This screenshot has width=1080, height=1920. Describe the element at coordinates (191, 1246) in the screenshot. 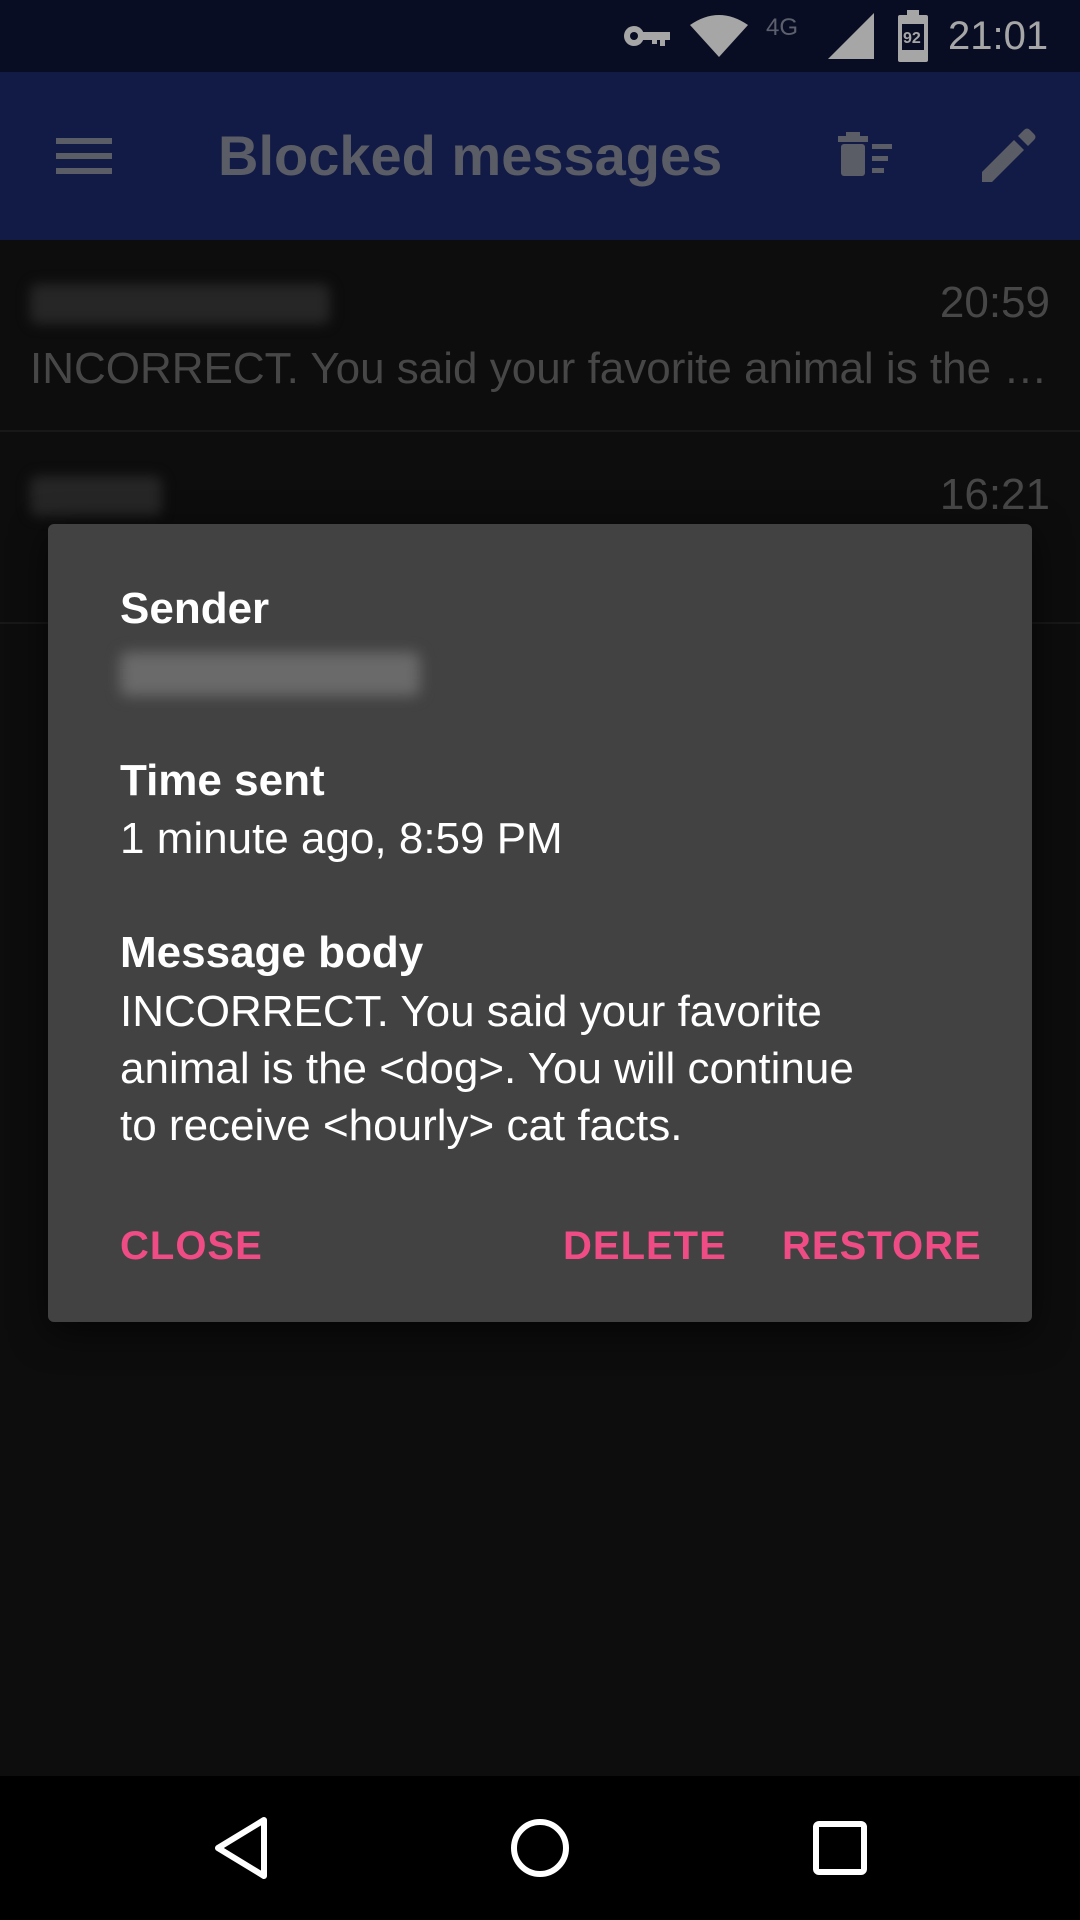

I see `close-button: CLOSE` at that location.